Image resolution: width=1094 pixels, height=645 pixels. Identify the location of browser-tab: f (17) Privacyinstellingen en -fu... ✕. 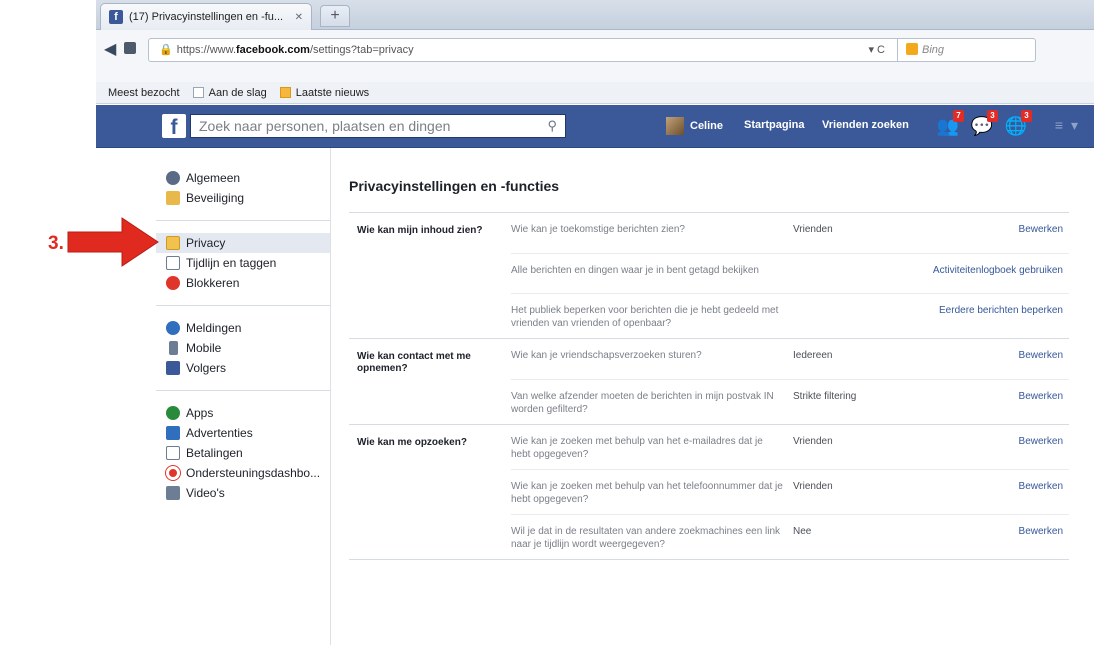
(206, 16).